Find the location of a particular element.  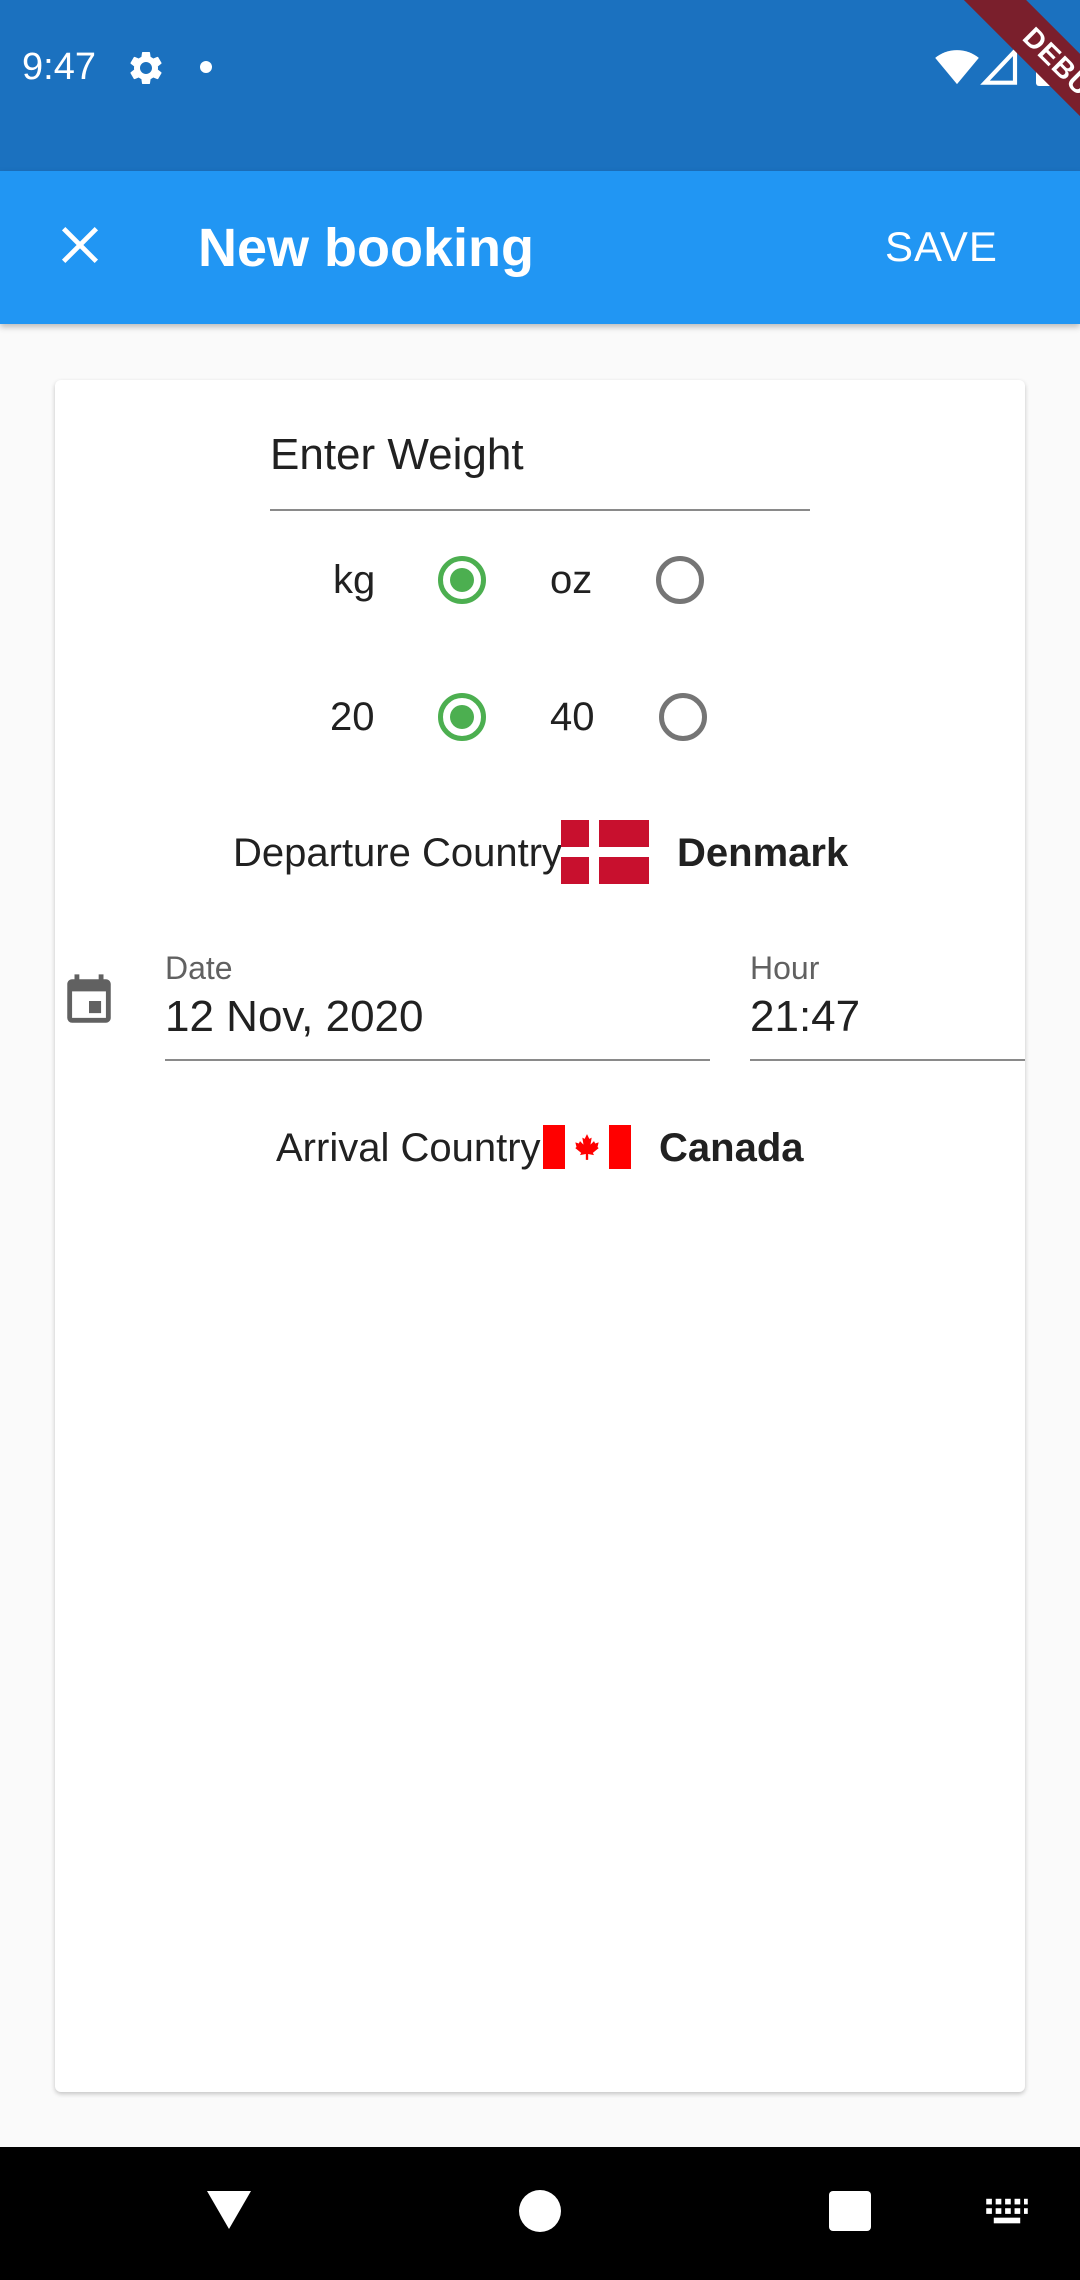

date-field: Date 12 Nov, 2020 is located at coordinates (437, 1005).